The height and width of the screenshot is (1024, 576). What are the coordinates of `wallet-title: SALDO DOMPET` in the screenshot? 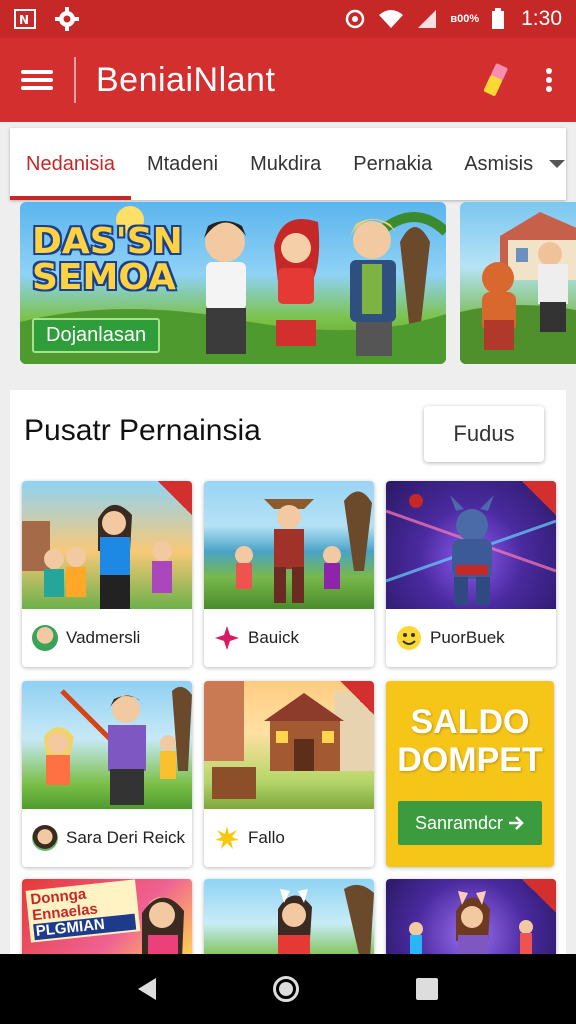 It's located at (470, 741).